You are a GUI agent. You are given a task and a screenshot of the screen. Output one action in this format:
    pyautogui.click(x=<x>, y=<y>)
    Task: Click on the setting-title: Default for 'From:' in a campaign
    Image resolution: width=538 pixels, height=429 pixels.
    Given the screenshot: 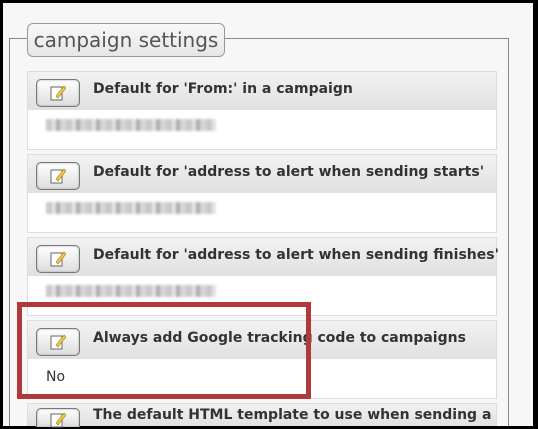 What is the action you would take?
    pyautogui.click(x=223, y=89)
    